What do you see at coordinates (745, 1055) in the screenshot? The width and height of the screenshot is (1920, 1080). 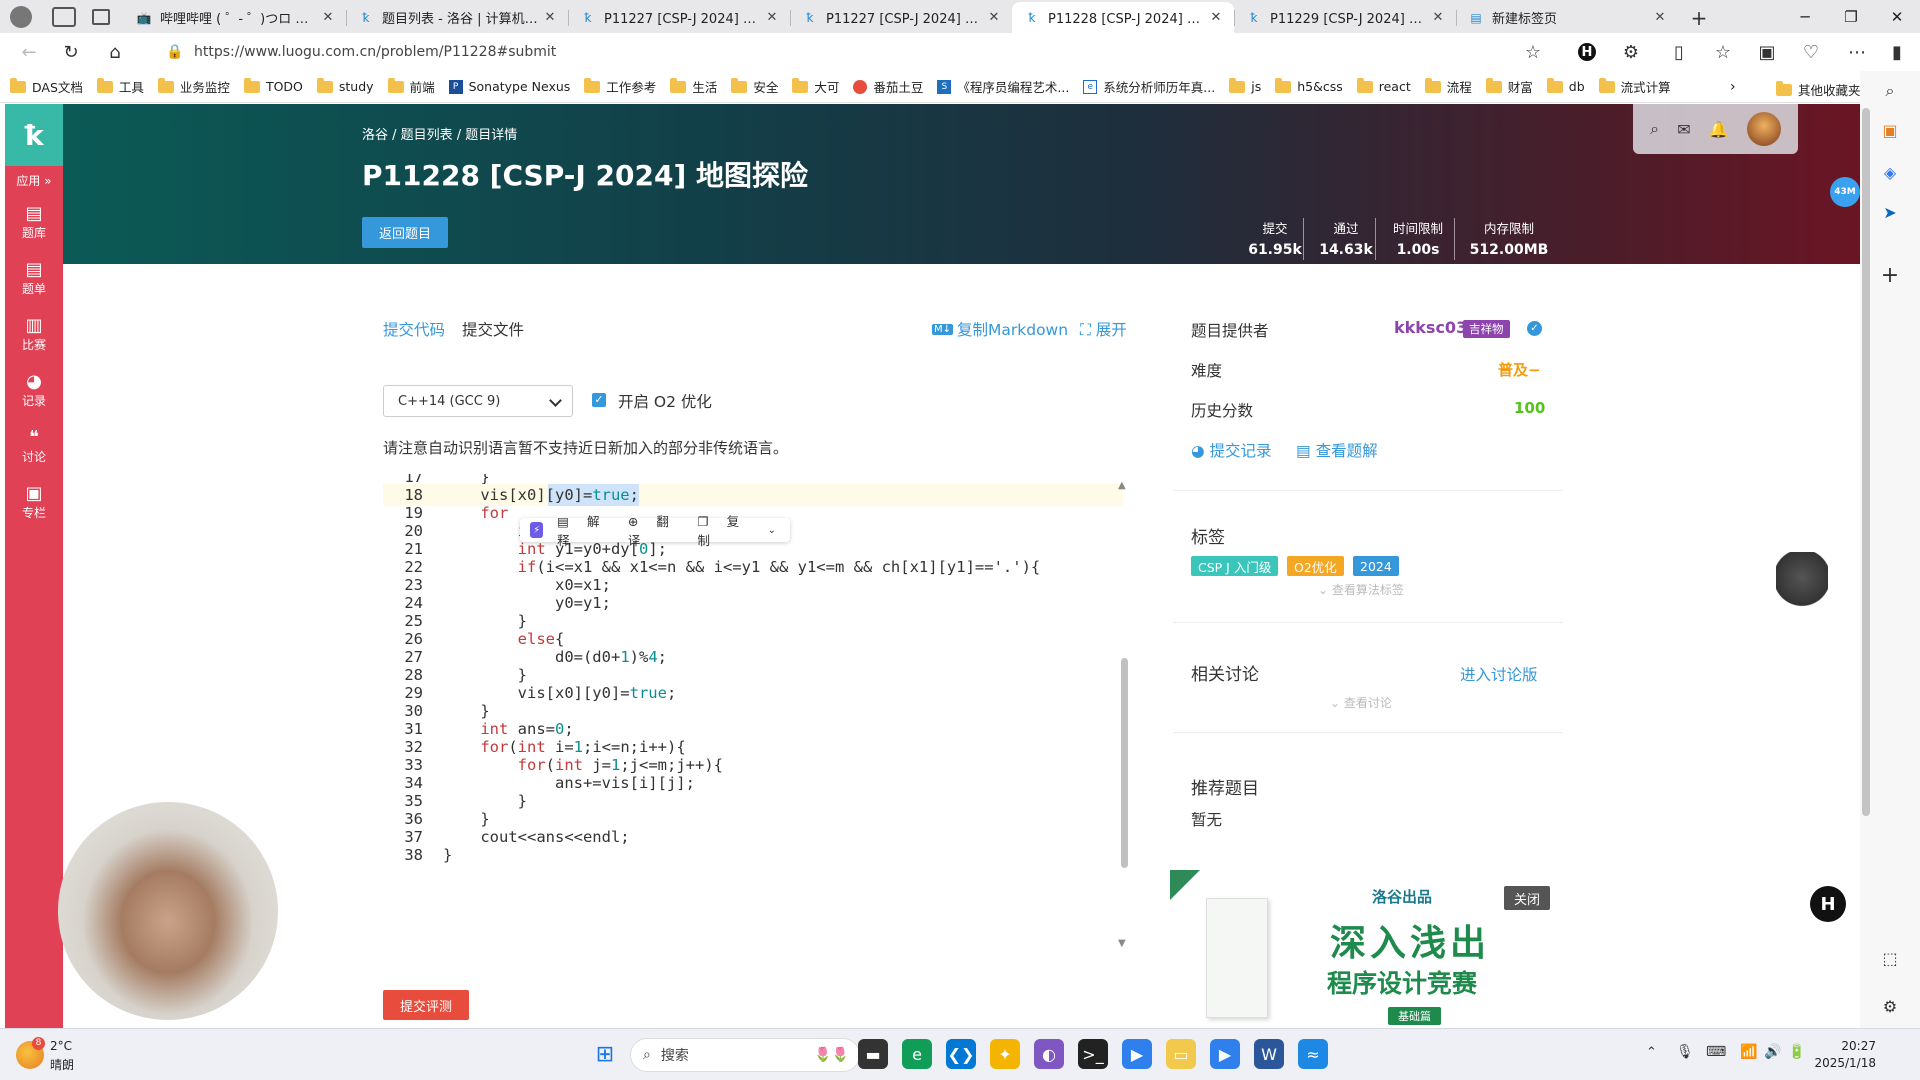 I see `taskbar-search: ⌕ 搜索 🌷🌷` at bounding box center [745, 1055].